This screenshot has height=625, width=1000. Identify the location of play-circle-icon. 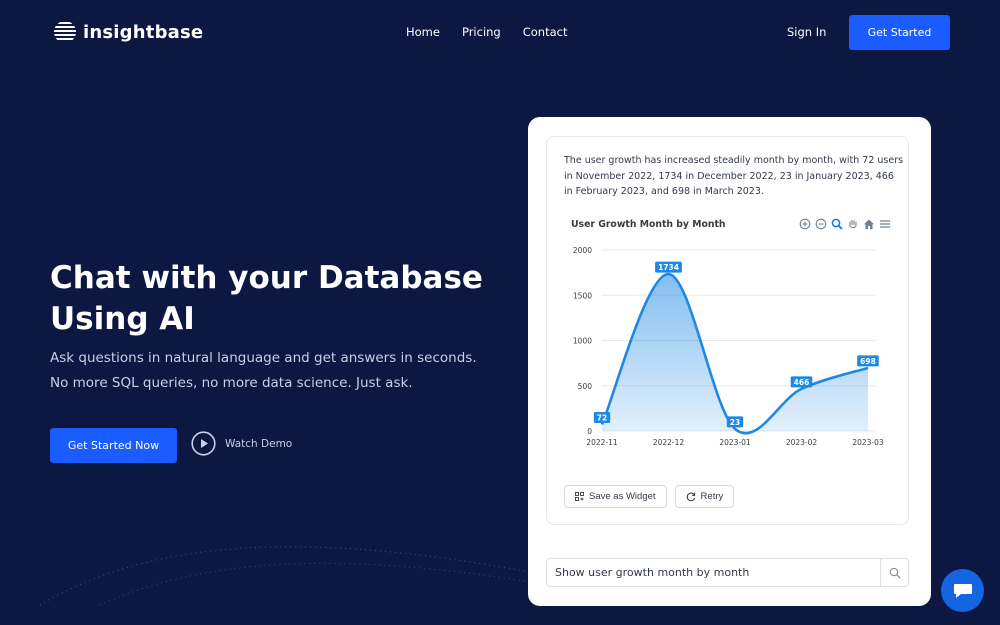
(203, 443).